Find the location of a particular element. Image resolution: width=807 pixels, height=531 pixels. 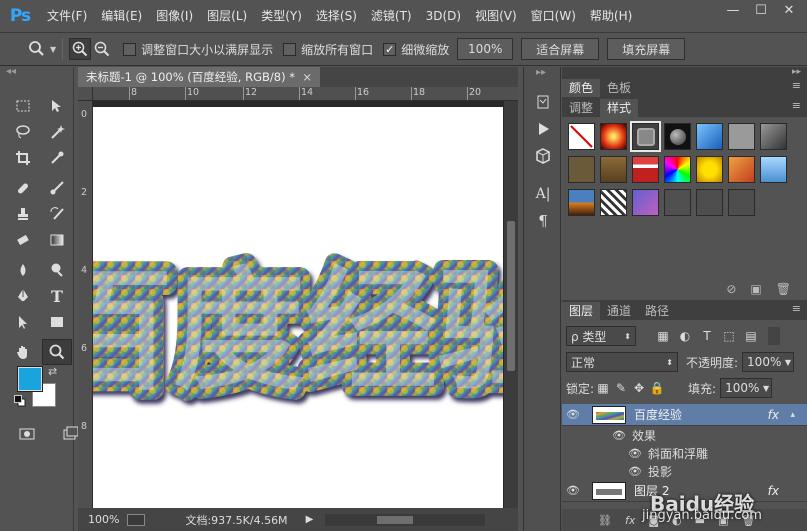

close-tab-icon: × is located at coordinates (307, 77).